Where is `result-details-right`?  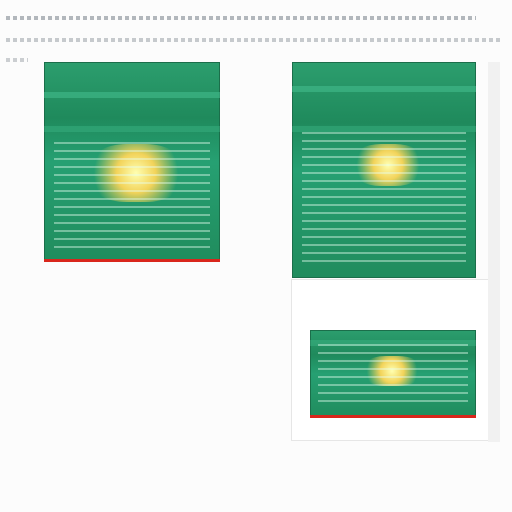
result-details-right is located at coordinates (390, 360).